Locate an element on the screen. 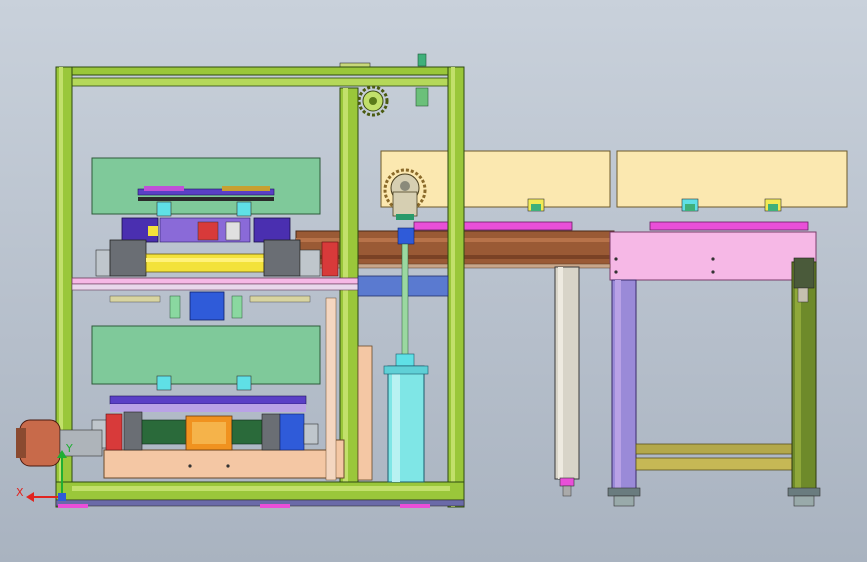 The height and width of the screenshot is (562, 867). sprocket-icon is located at coordinates (373, 101).